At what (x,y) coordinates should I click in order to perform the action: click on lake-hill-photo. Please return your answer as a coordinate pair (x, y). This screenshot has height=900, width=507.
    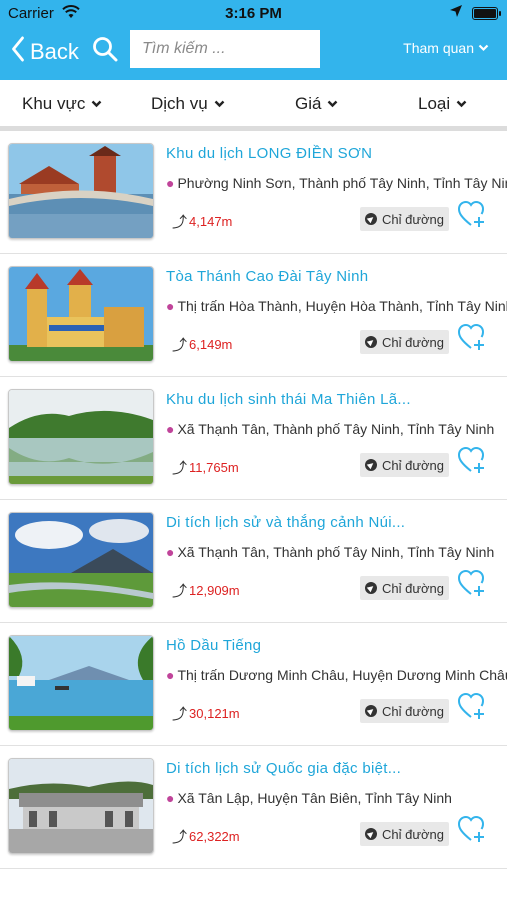
    Looking at the image, I should click on (81, 437).